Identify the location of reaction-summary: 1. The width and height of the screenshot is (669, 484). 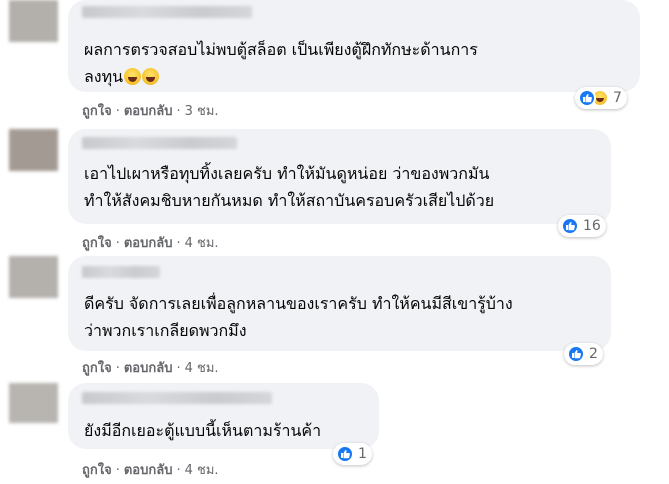
(352, 454).